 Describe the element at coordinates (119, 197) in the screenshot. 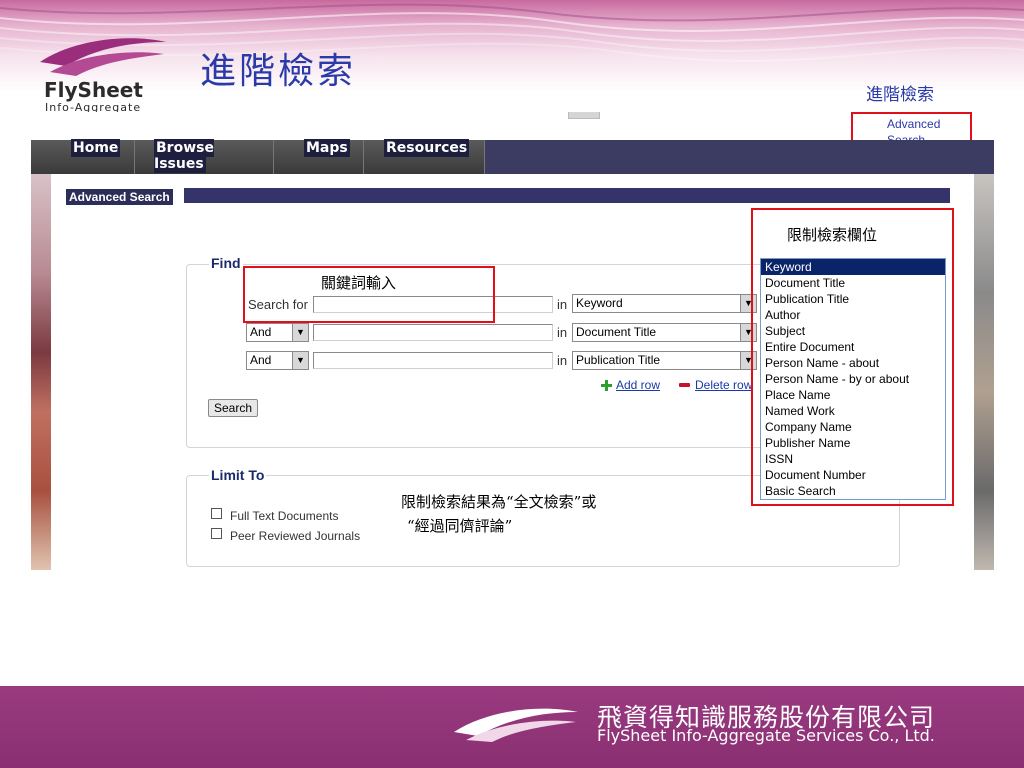

I see `section-title: Advanced Search` at that location.